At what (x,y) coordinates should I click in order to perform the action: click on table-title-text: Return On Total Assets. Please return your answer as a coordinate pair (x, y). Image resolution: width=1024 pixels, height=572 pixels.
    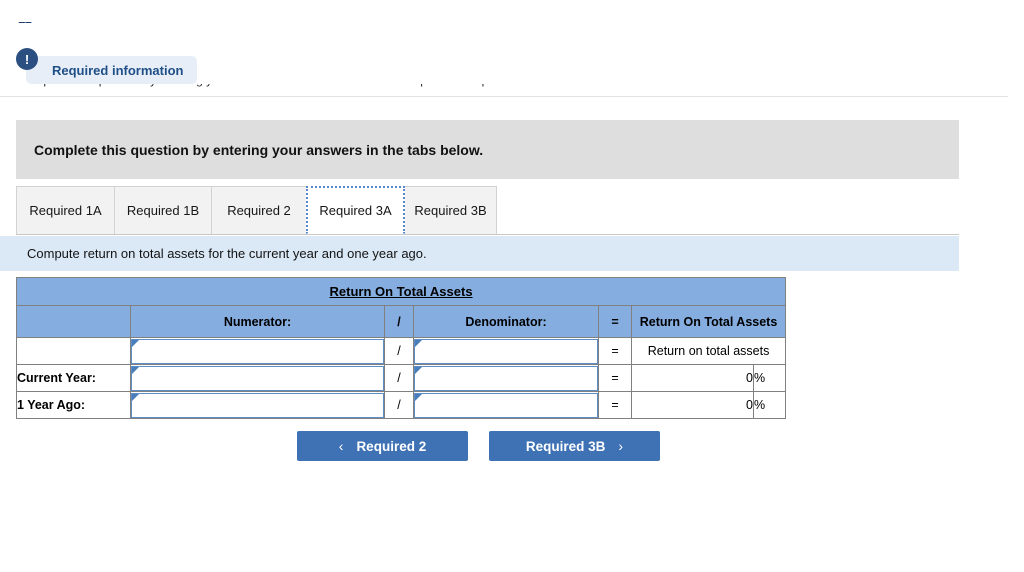
    Looking at the image, I should click on (401, 291).